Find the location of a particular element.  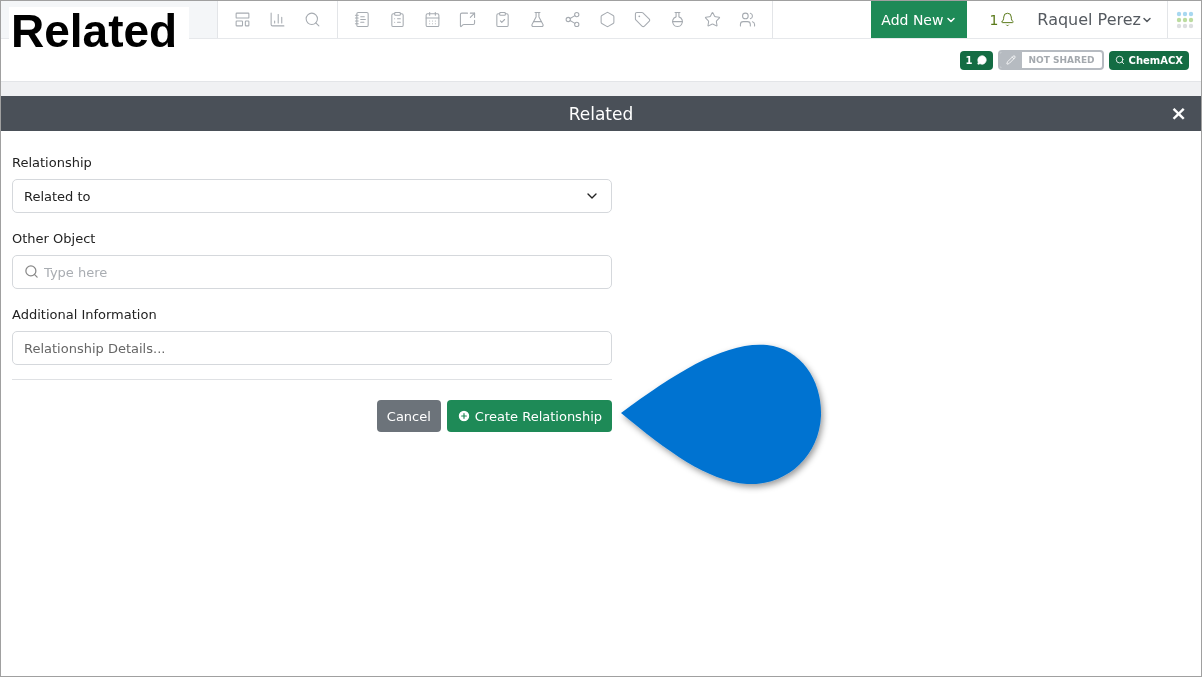

notebook-icon is located at coordinates (362, 19).